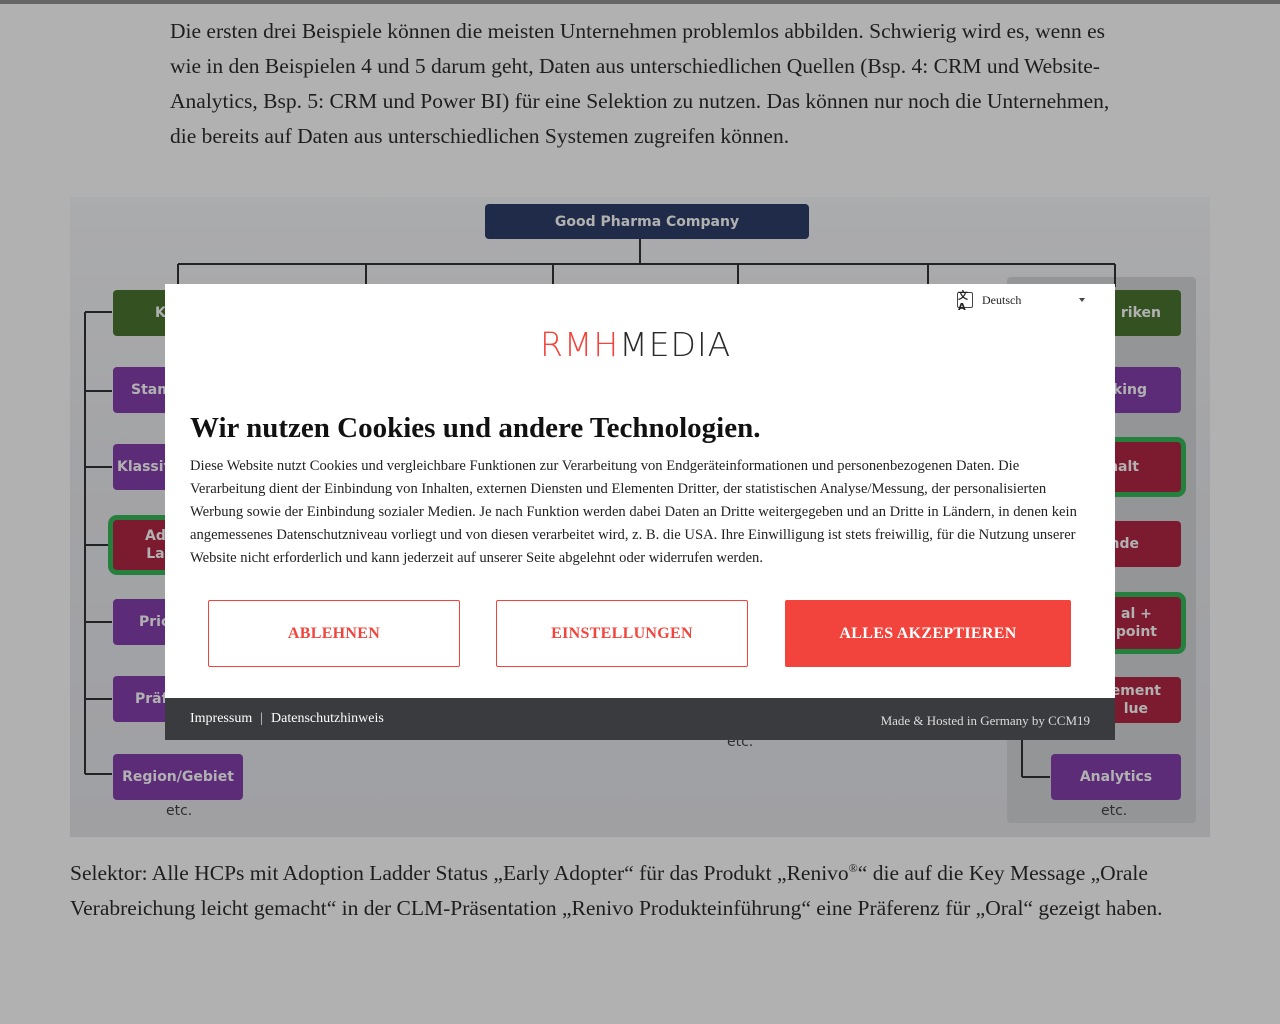  I want to click on logo-part-media: MEDIA, so click(675, 344).